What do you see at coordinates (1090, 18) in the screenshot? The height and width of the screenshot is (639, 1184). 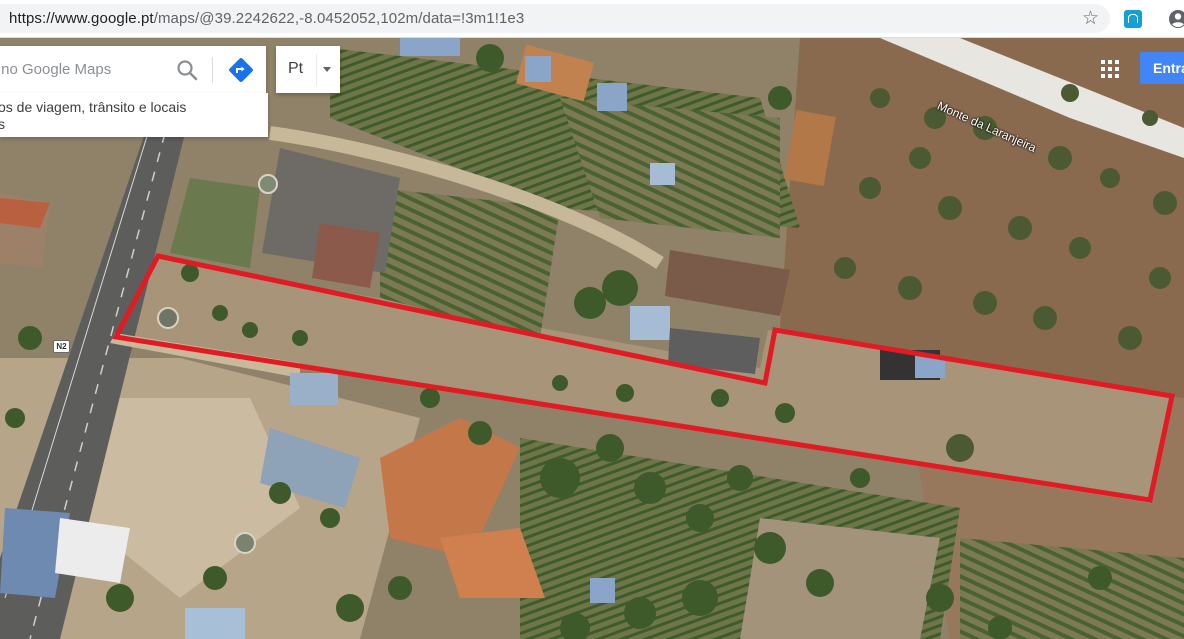 I see `star-icon: ☆` at bounding box center [1090, 18].